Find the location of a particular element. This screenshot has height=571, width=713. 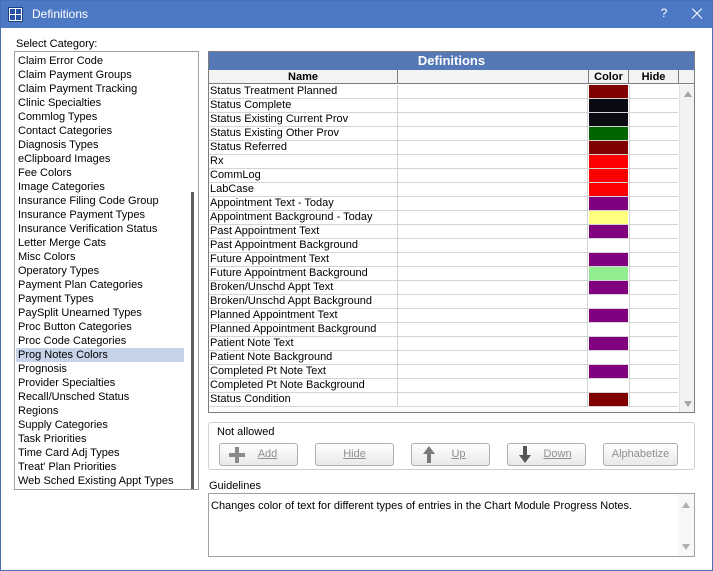

table-row: Status Existing Current Prov is located at coordinates (443, 120).